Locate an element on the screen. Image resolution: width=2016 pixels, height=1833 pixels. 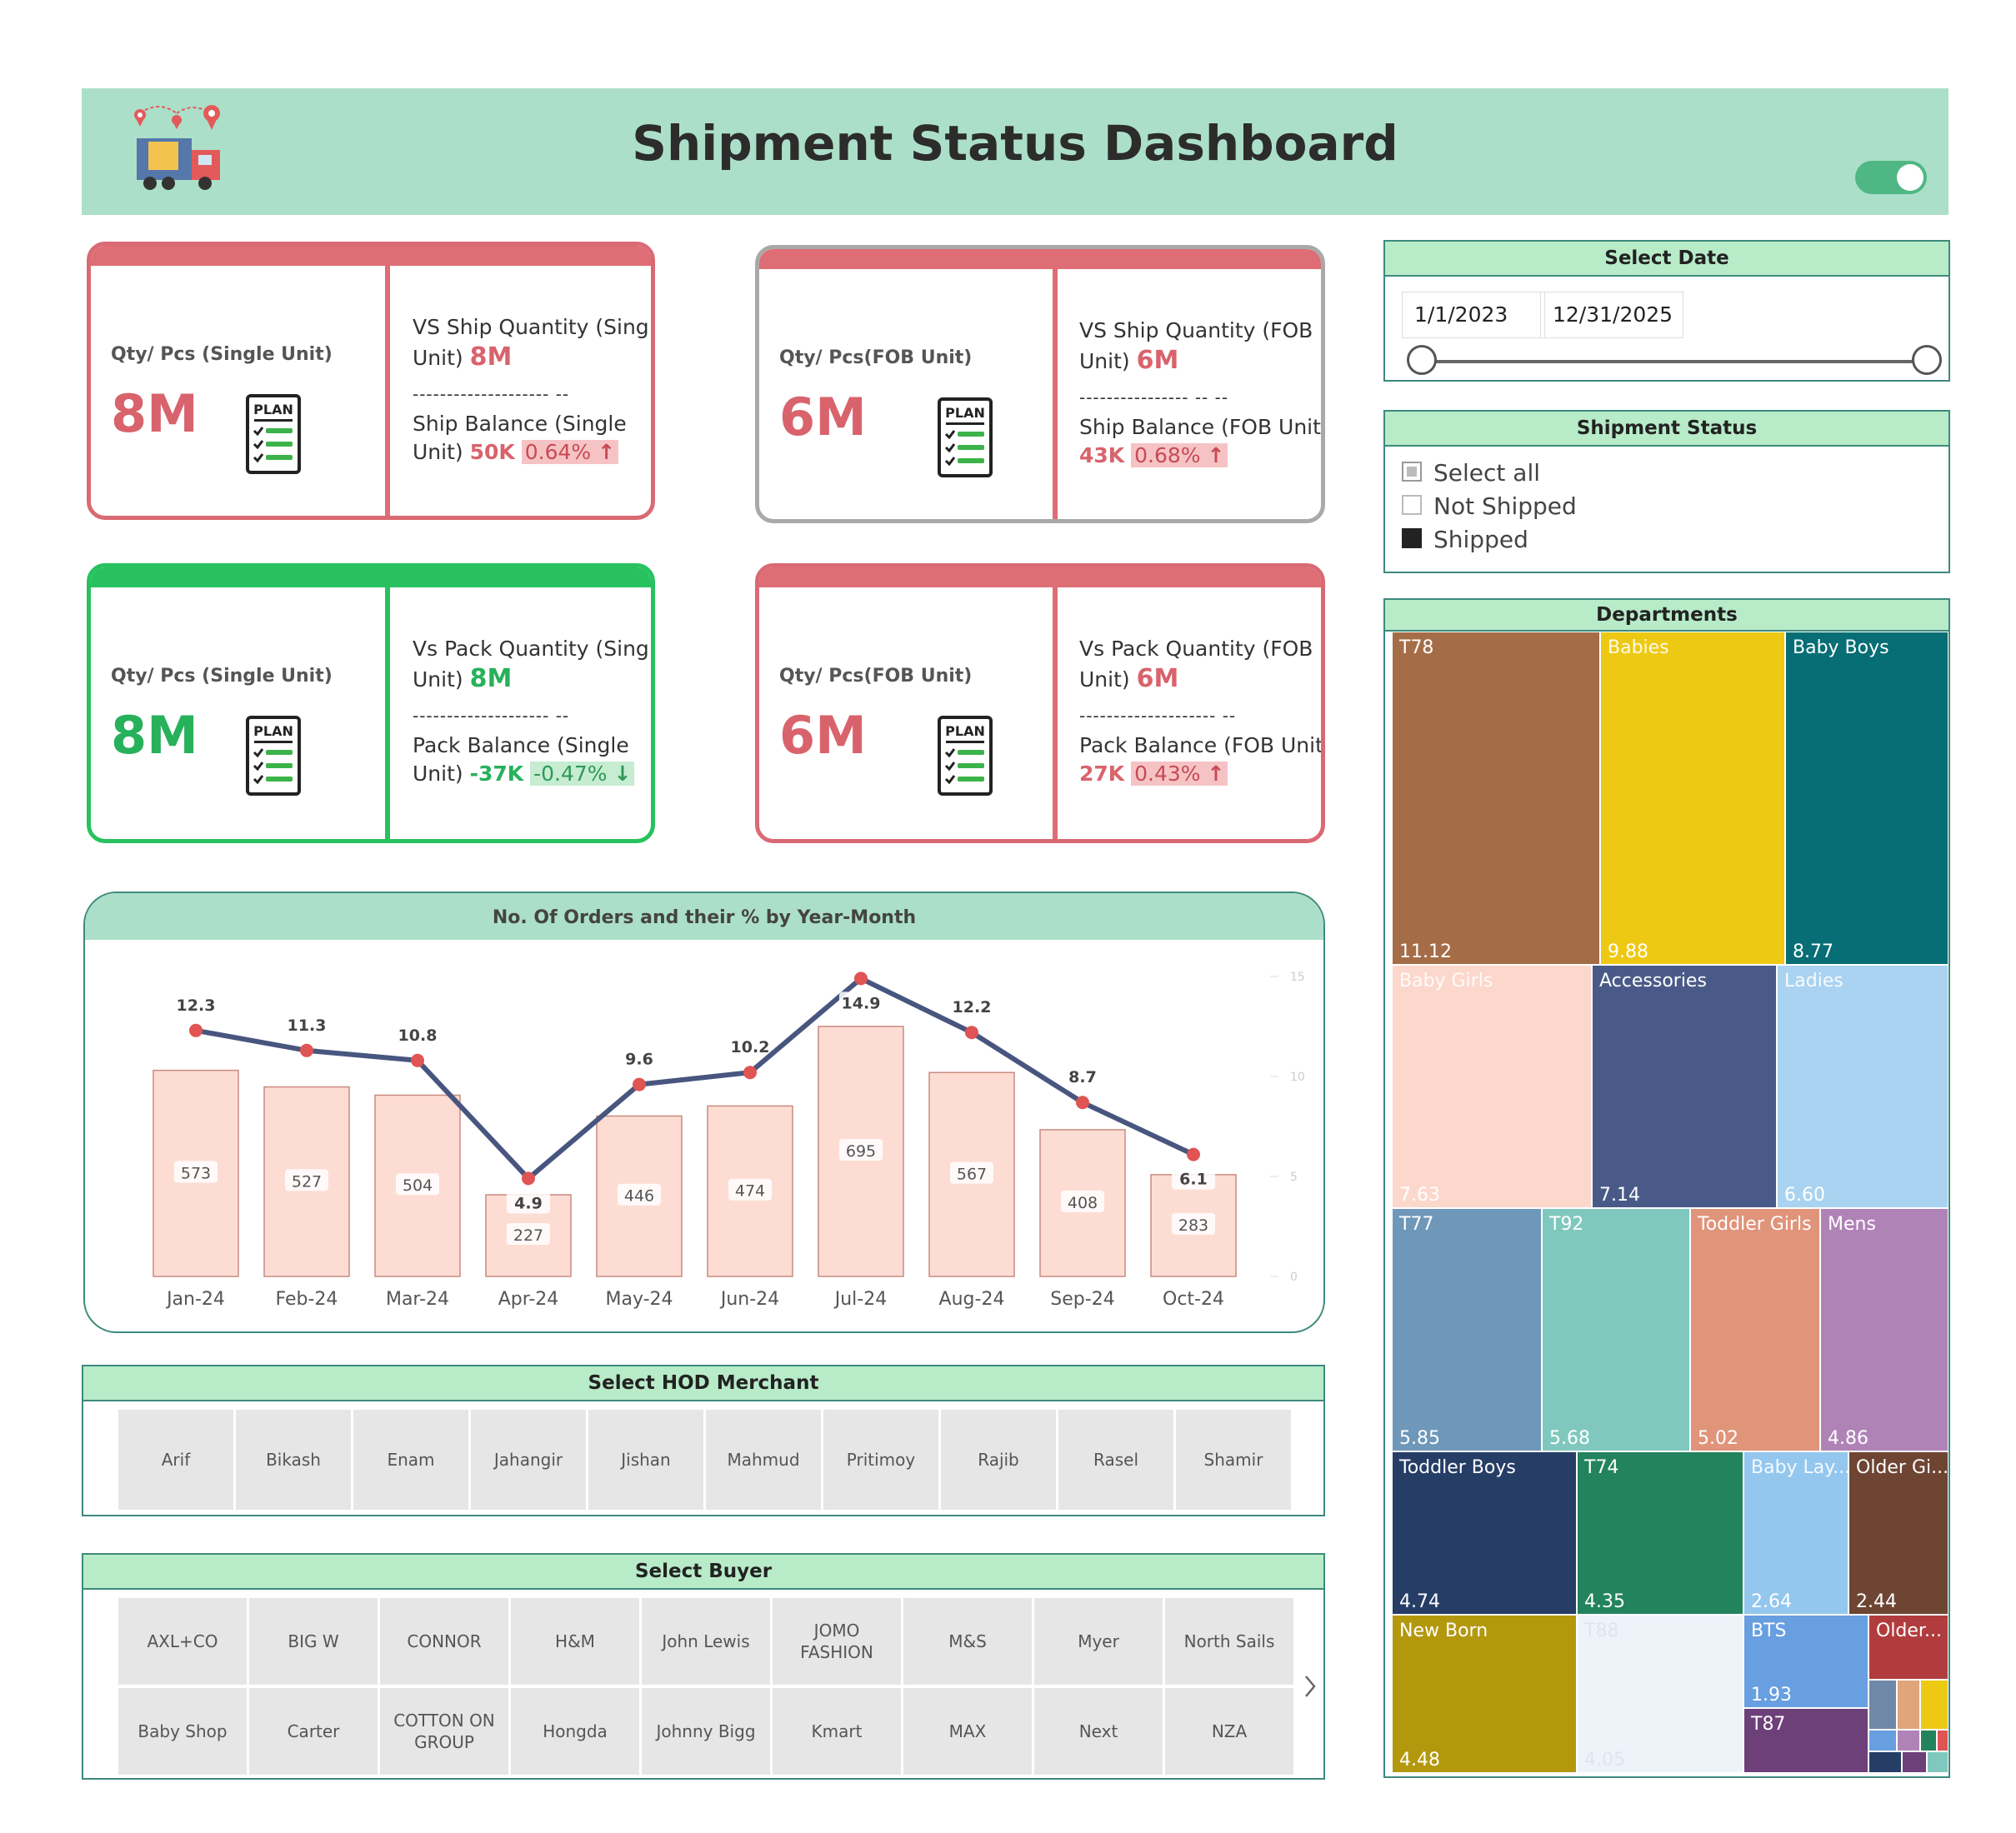
department-value: 11.12 is located at coordinates (1426, 951).